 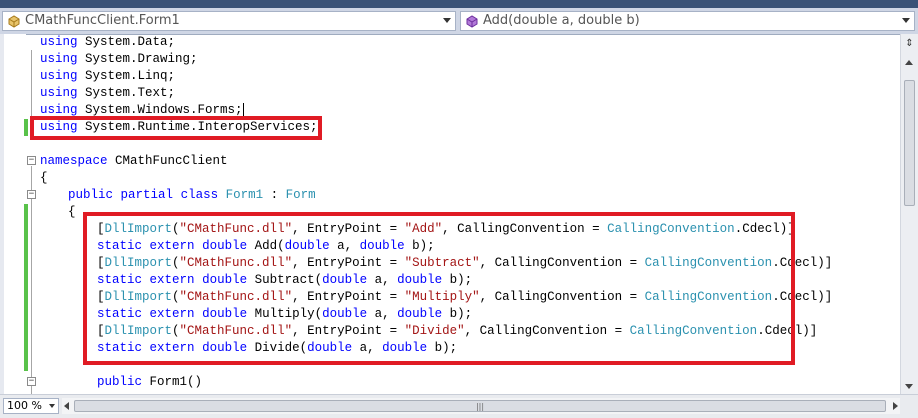 What do you see at coordinates (909, 62) in the screenshot?
I see `scroll-up-icon` at bounding box center [909, 62].